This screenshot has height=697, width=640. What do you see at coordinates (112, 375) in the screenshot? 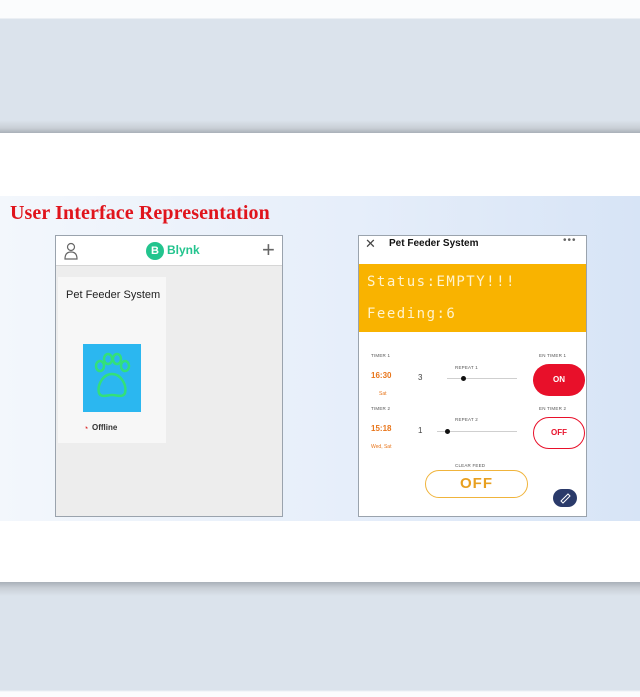
I see `paw-icon` at bounding box center [112, 375].